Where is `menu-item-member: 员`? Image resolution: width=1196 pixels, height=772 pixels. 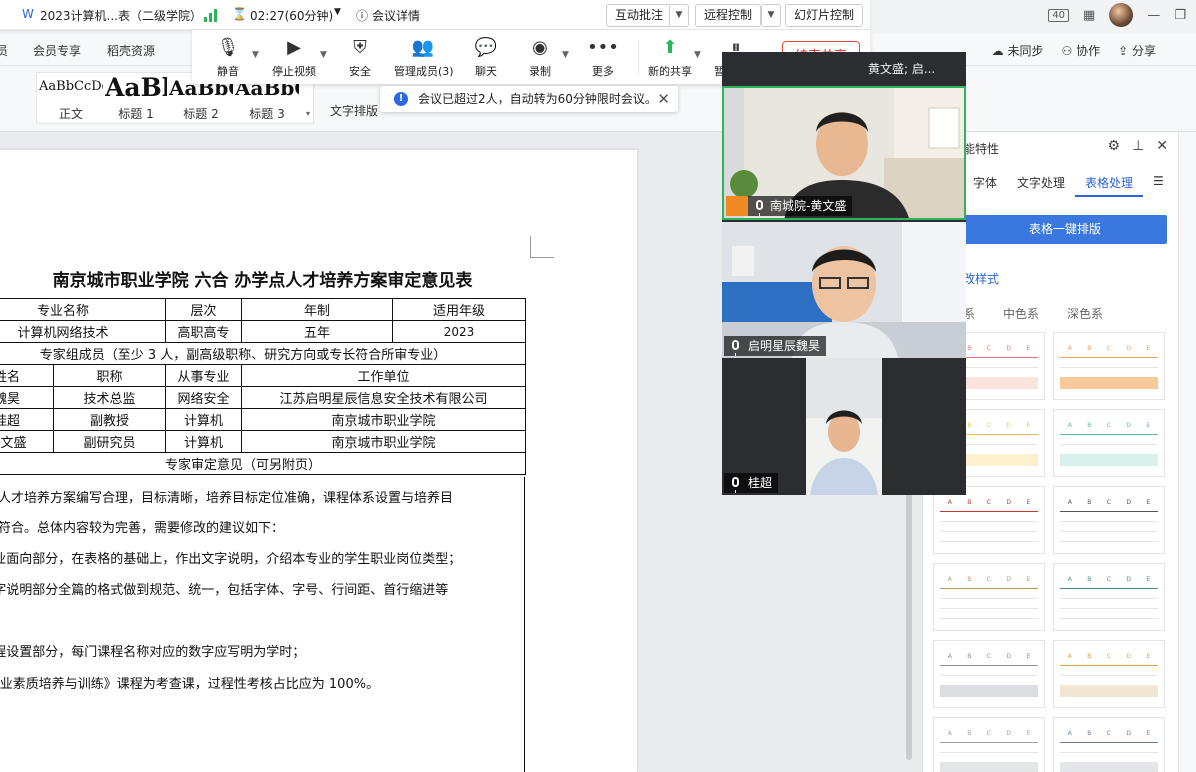 menu-item-member: 员 is located at coordinates (4, 50).